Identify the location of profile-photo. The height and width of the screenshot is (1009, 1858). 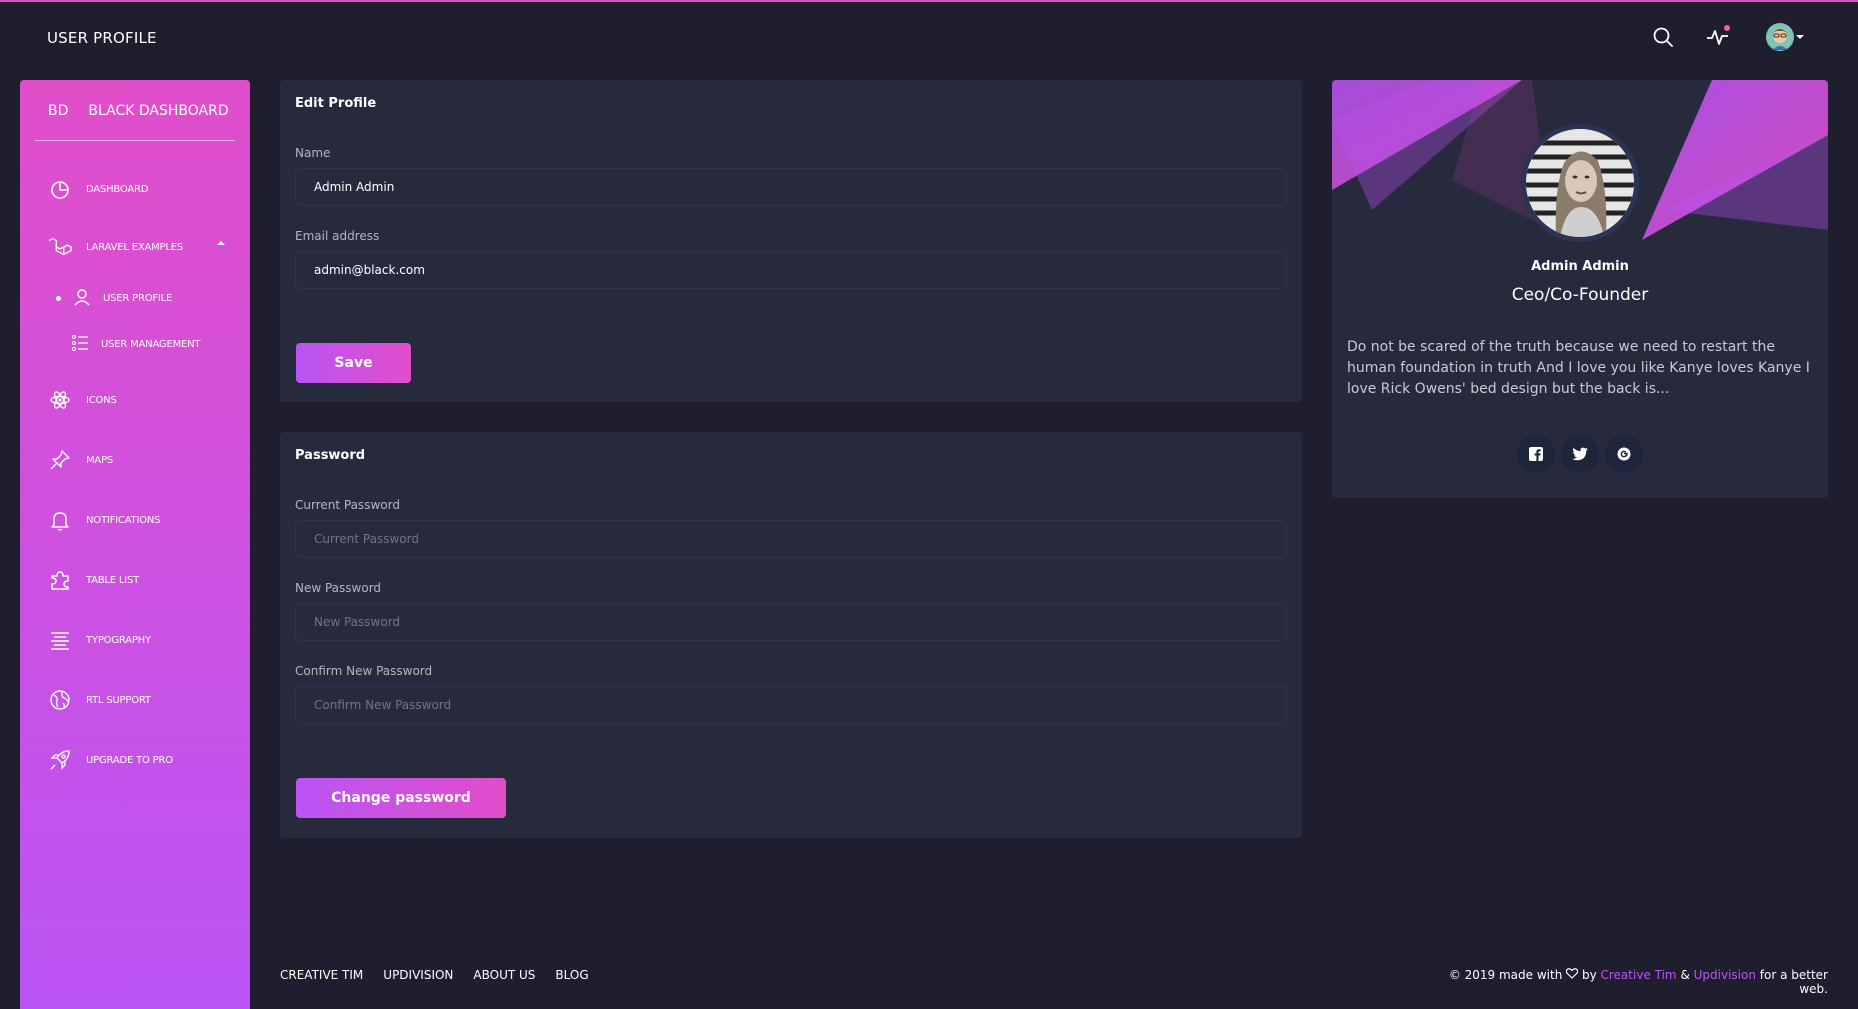
(1580, 183).